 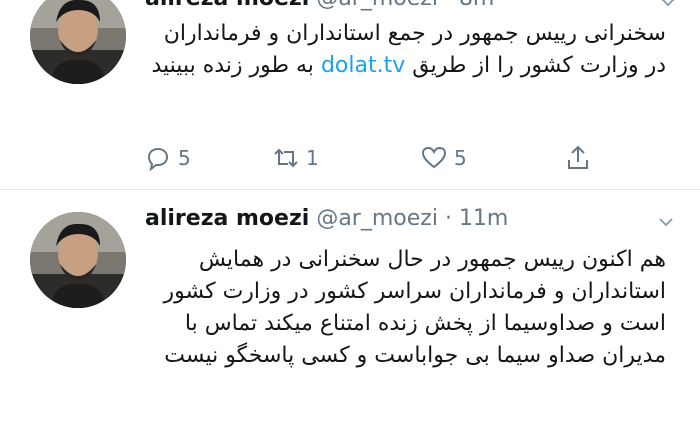 What do you see at coordinates (286, 158) in the screenshot?
I see `retweet-icon` at bounding box center [286, 158].